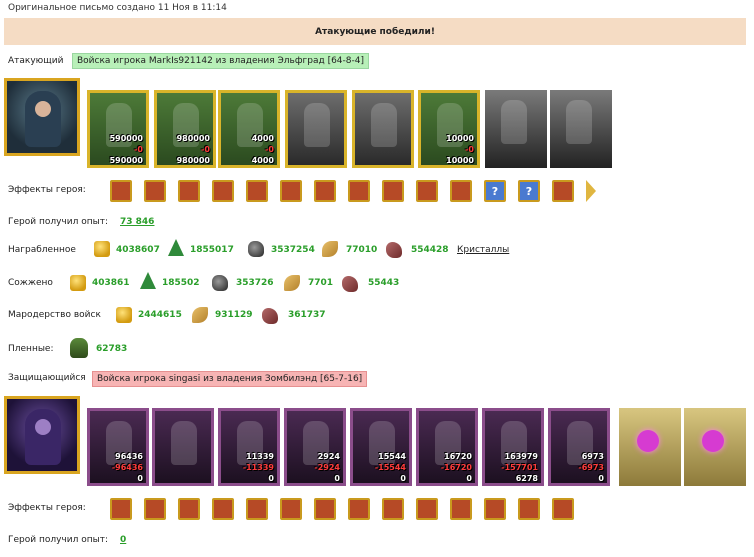 The image size is (754, 557). I want to click on attacker-effects-label: Эффекты героя:, so click(47, 190).